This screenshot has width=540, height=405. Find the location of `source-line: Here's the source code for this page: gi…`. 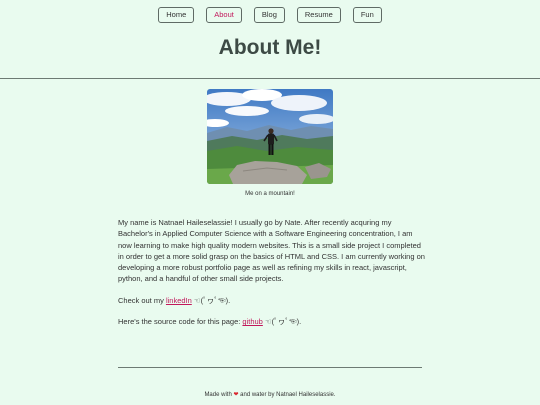

source-line: Here's the source code for this page: gi… is located at coordinates (272, 321).